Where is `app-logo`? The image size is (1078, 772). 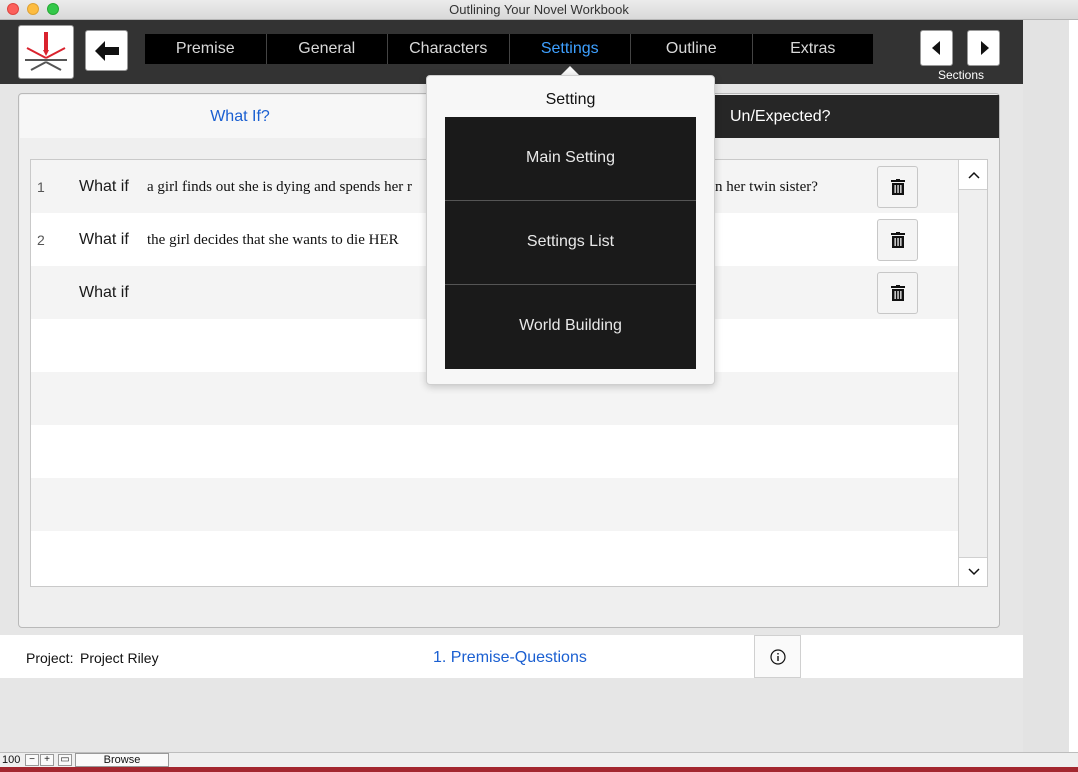 app-logo is located at coordinates (46, 52).